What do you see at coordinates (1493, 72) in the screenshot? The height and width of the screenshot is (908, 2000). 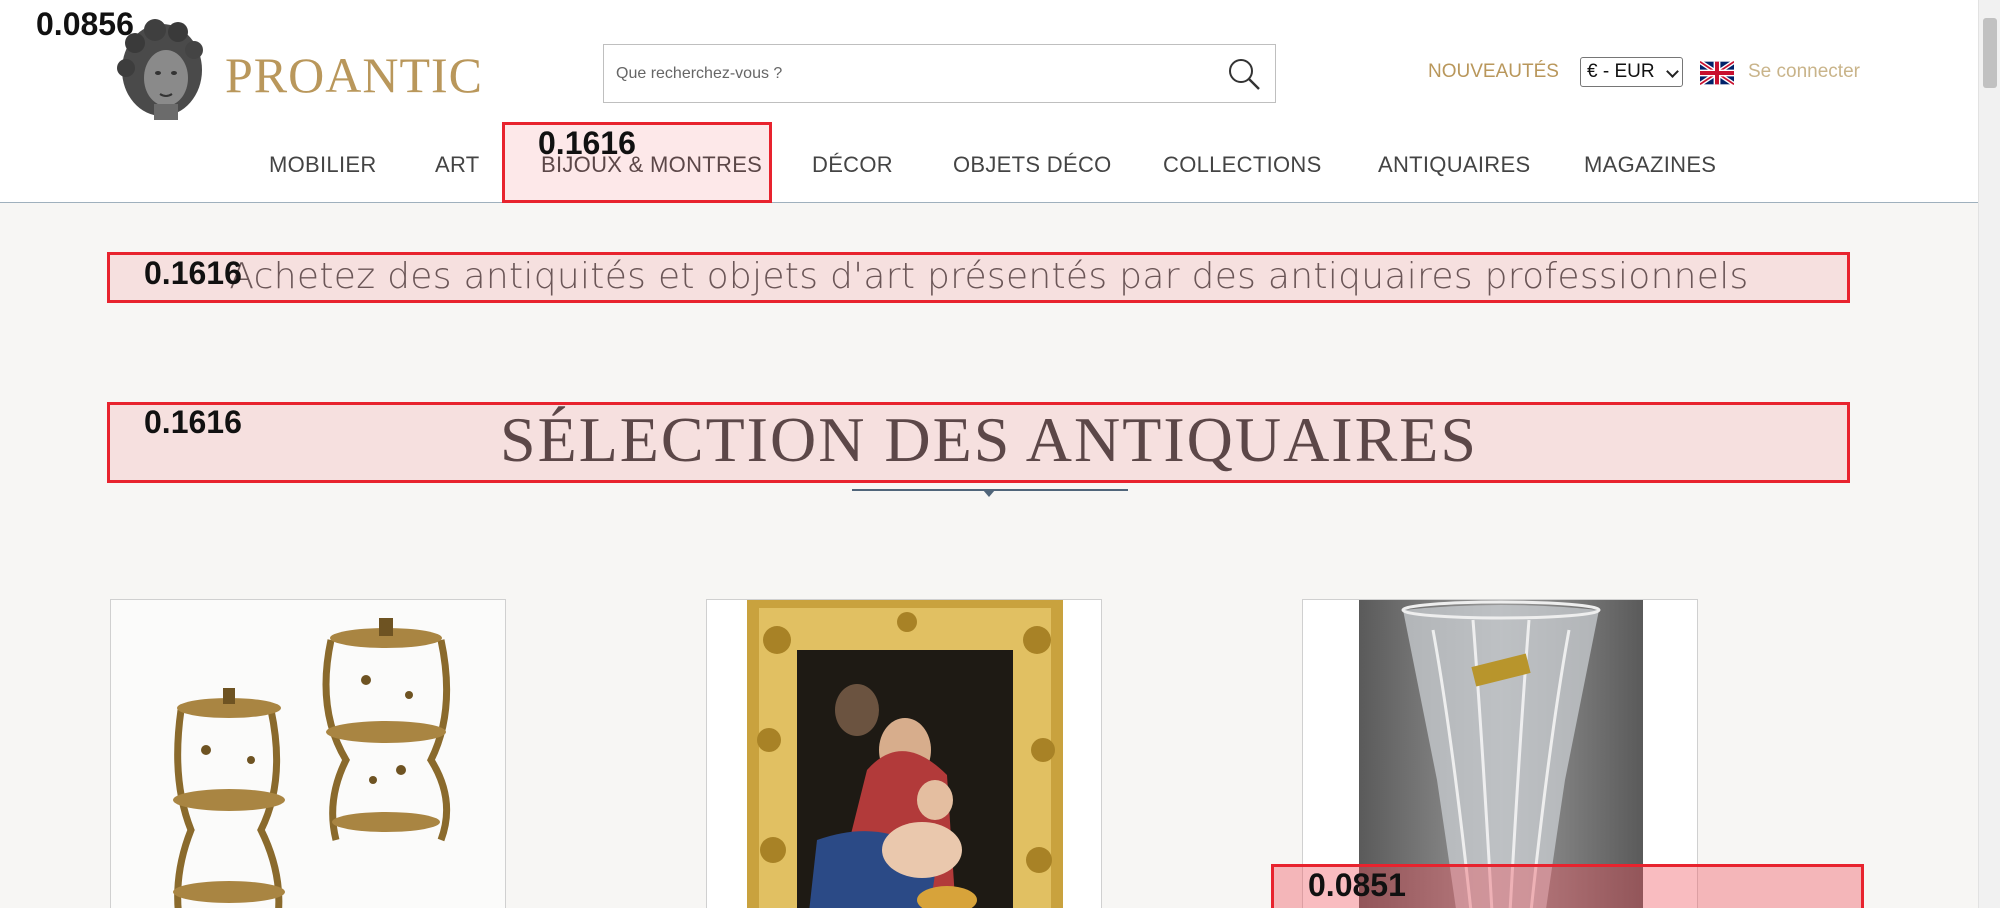 I see `nouveautes-link: NOUVEAUTÉS` at bounding box center [1493, 72].